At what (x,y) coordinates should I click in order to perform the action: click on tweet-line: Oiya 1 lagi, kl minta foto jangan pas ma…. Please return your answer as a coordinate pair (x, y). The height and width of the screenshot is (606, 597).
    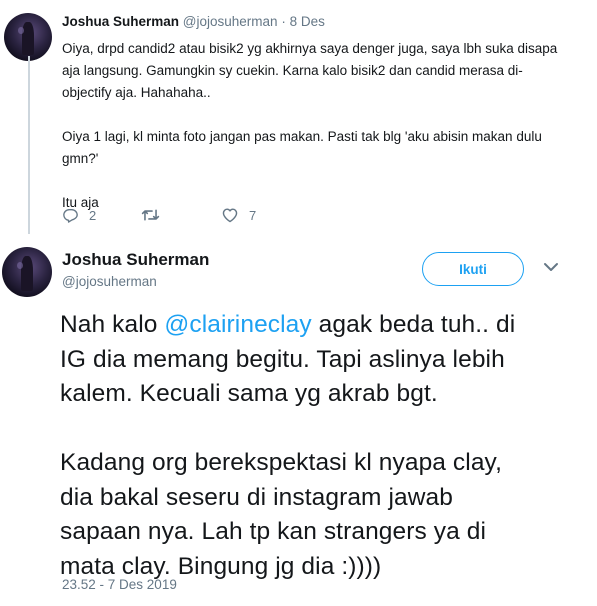
    Looking at the image, I should click on (302, 136).